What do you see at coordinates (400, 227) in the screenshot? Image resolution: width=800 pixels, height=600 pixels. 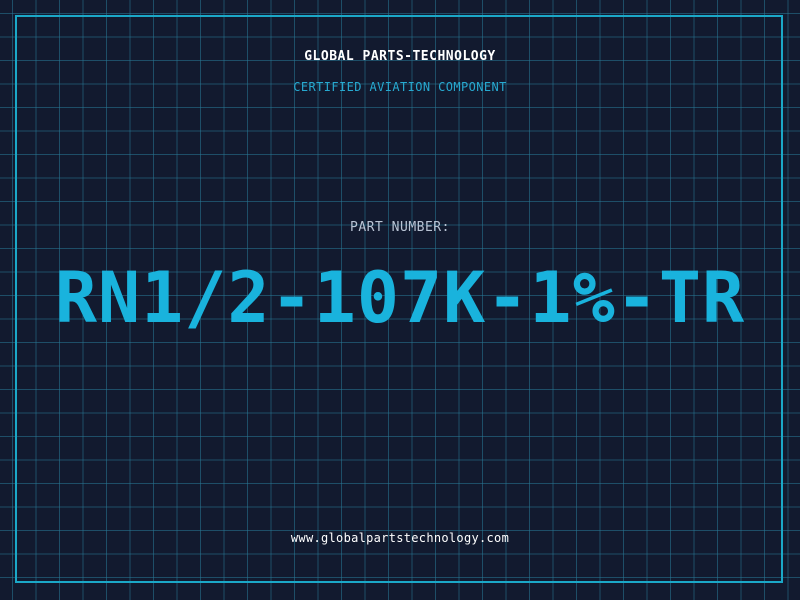 I see `part-number-label: PART NUMBER:` at bounding box center [400, 227].